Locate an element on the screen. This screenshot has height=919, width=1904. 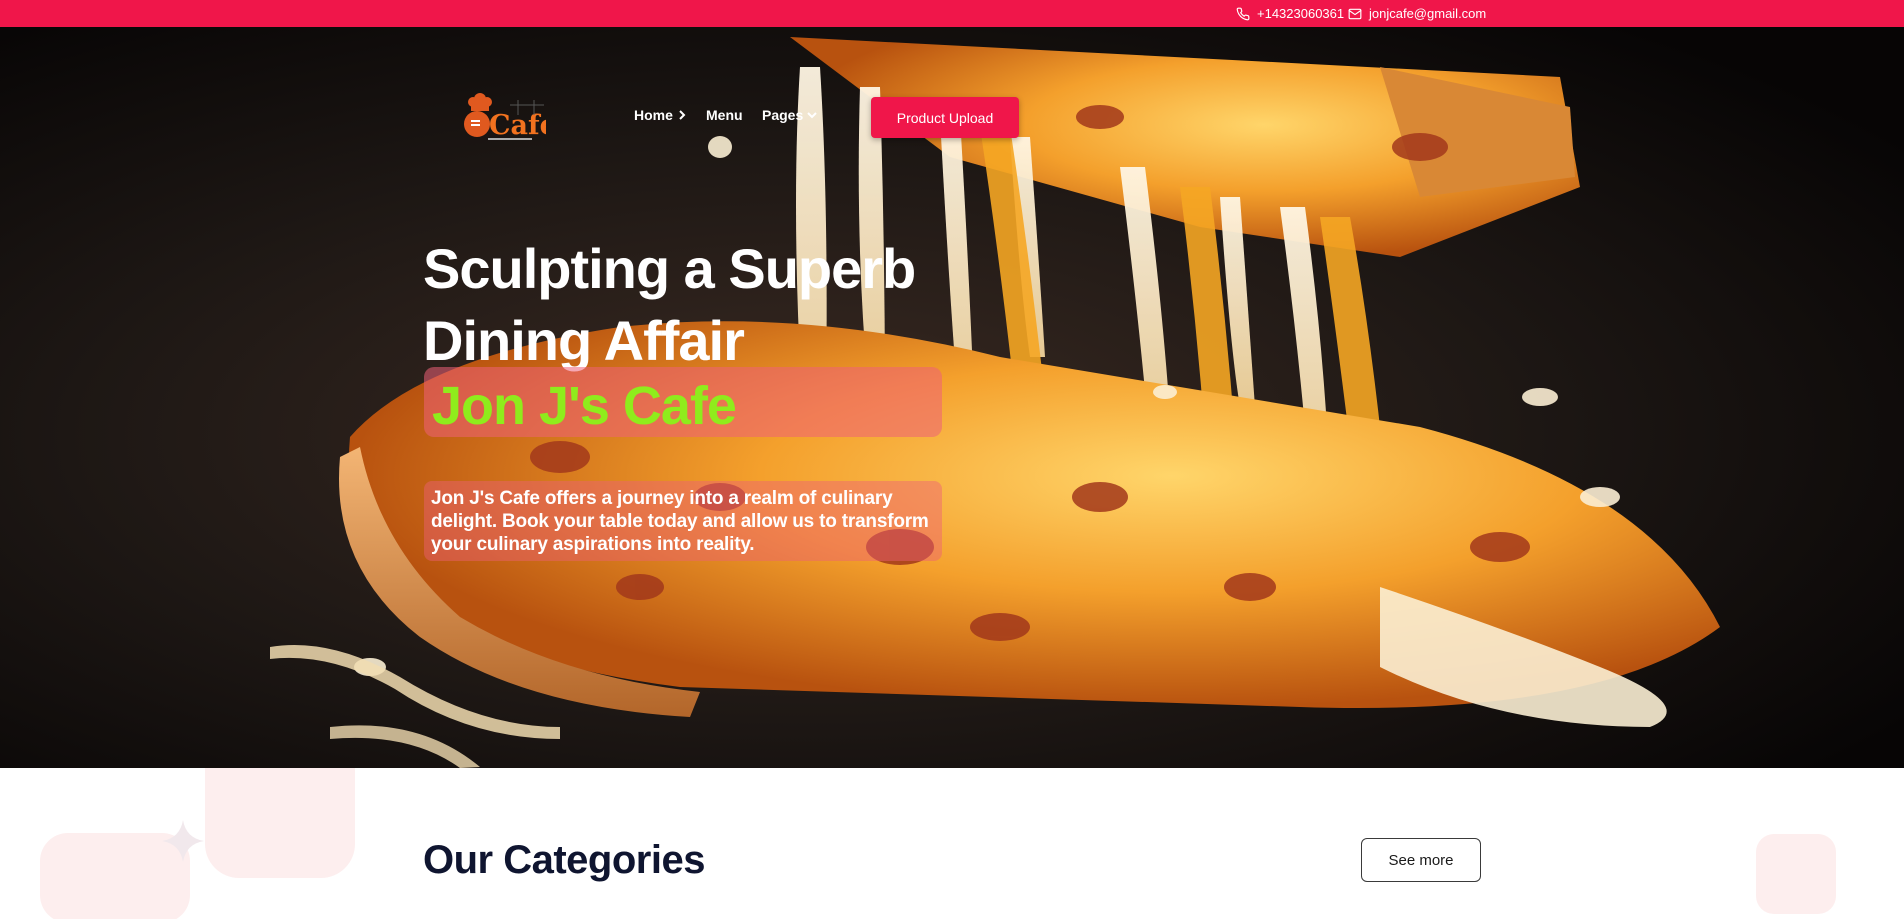
phone-icon is located at coordinates (1243, 13).